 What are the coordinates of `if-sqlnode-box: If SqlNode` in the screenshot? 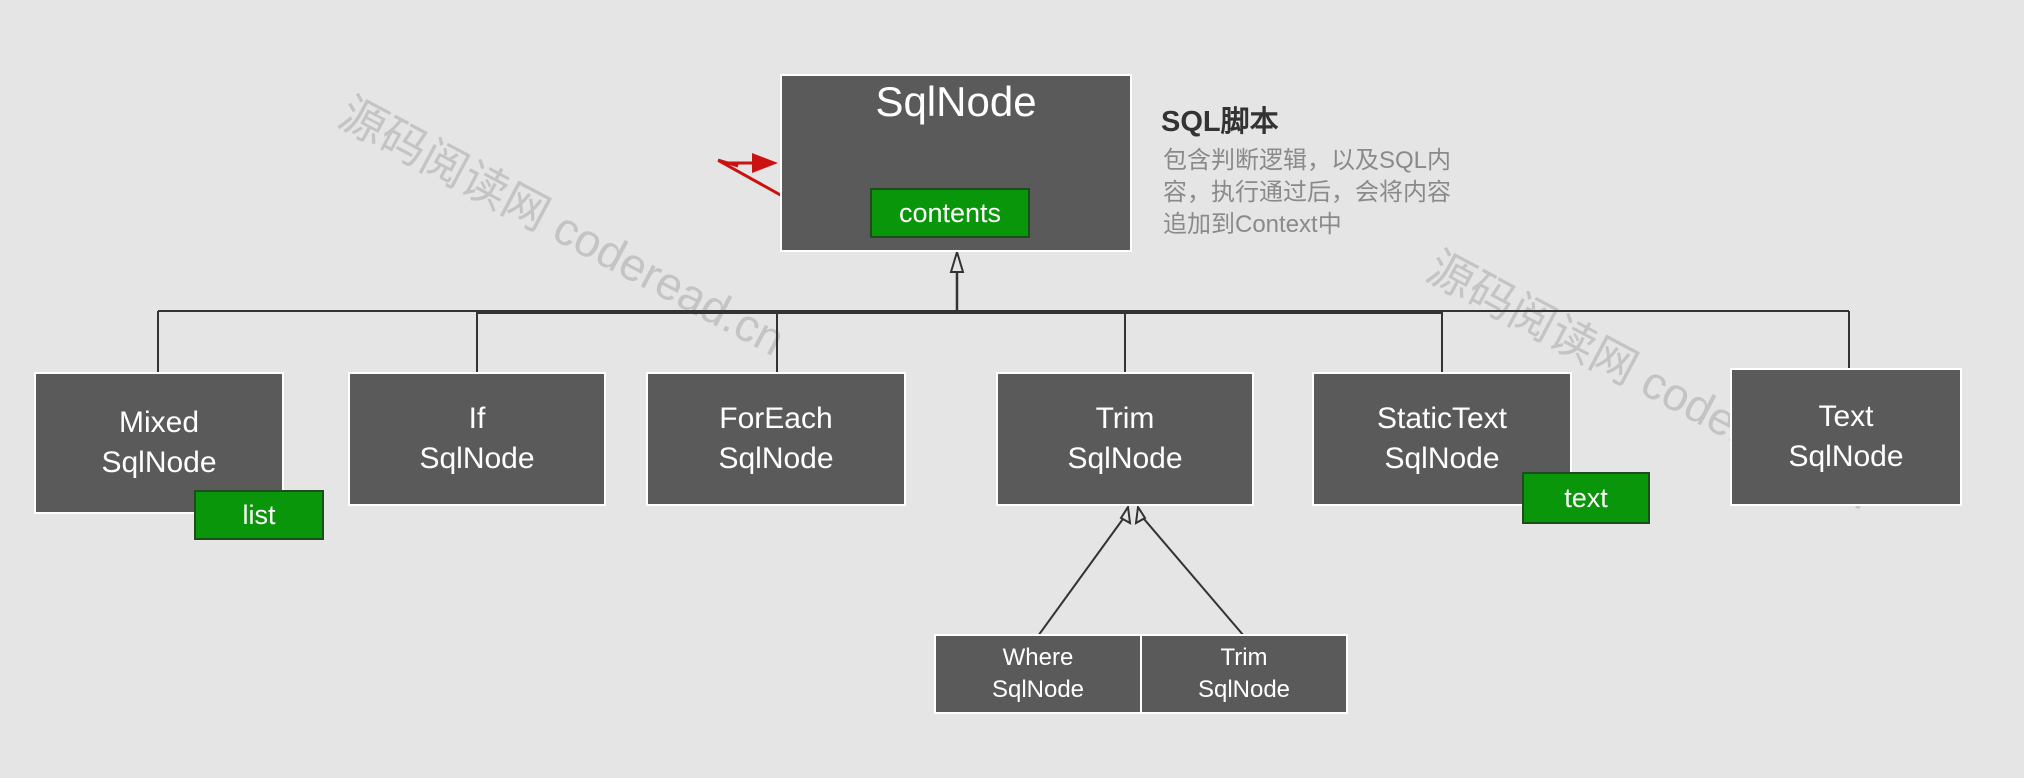 It's located at (477, 439).